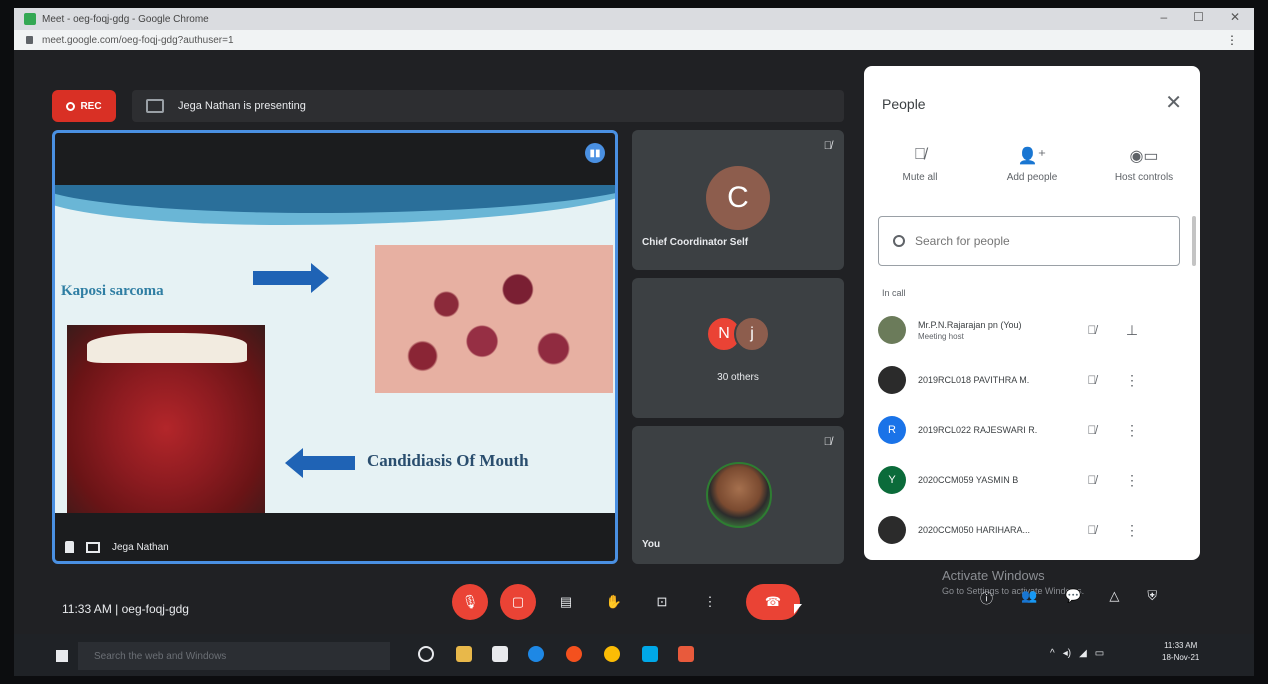 The width and height of the screenshot is (1268, 684). Describe the element at coordinates (595, 153) in the screenshot. I see `audio-indicator-icon: ▮▮` at that location.